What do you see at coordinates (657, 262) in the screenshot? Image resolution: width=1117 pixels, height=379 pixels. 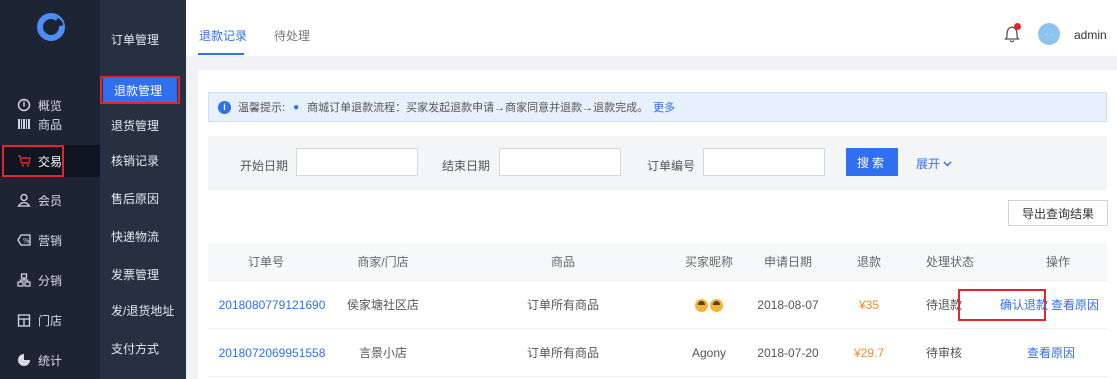 I see `table-header-row: 订单号 商家/门店 商品 买家昵称 申请日期 退款 处理状态 操作` at bounding box center [657, 262].